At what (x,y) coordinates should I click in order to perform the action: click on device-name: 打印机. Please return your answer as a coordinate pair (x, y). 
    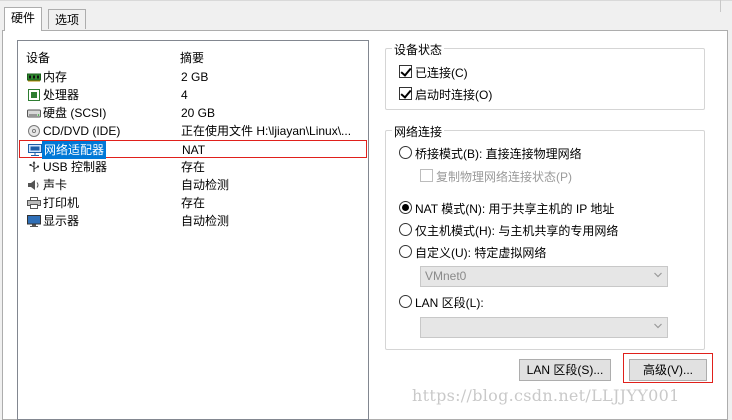
    Looking at the image, I should click on (61, 203).